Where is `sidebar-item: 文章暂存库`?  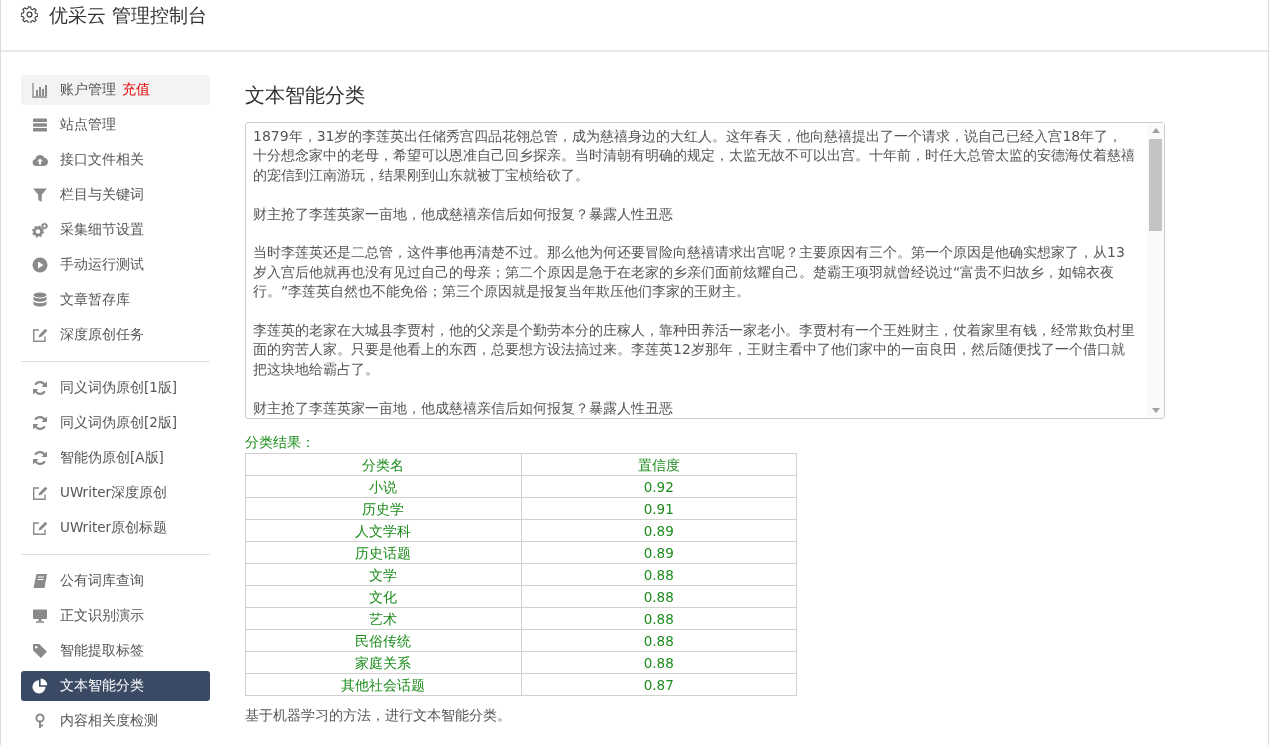 sidebar-item: 文章暂存库 is located at coordinates (115, 300).